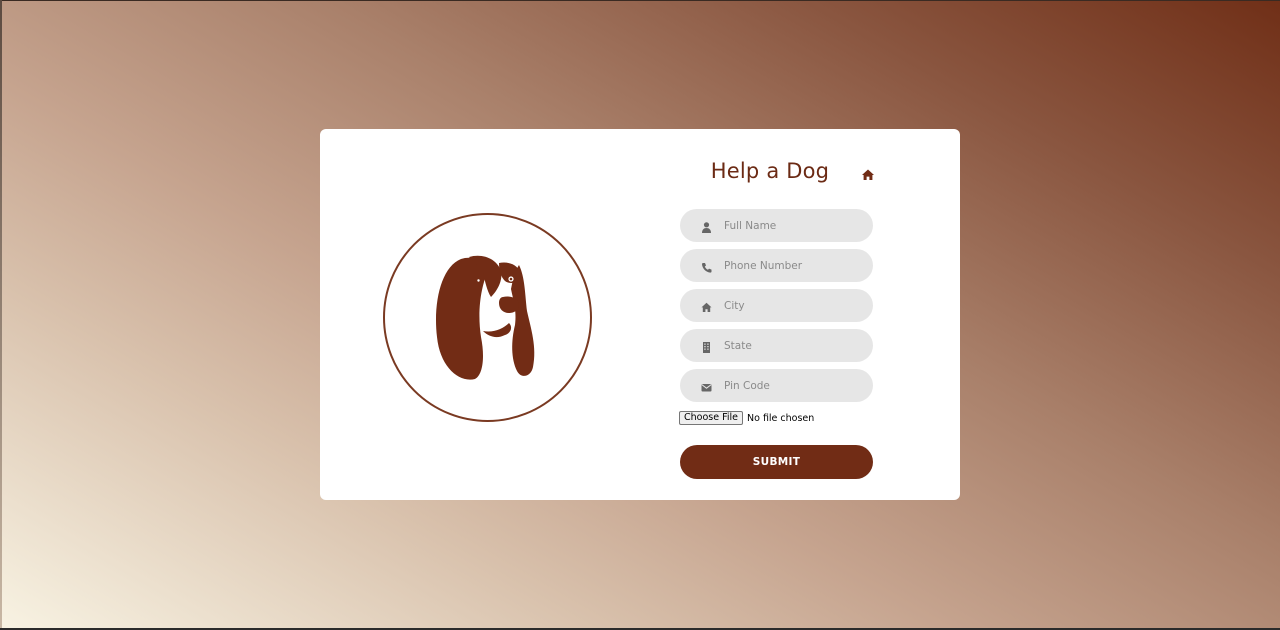 This screenshot has width=1280, height=630. Describe the element at coordinates (706, 385) in the screenshot. I see `envelope-icon` at that location.